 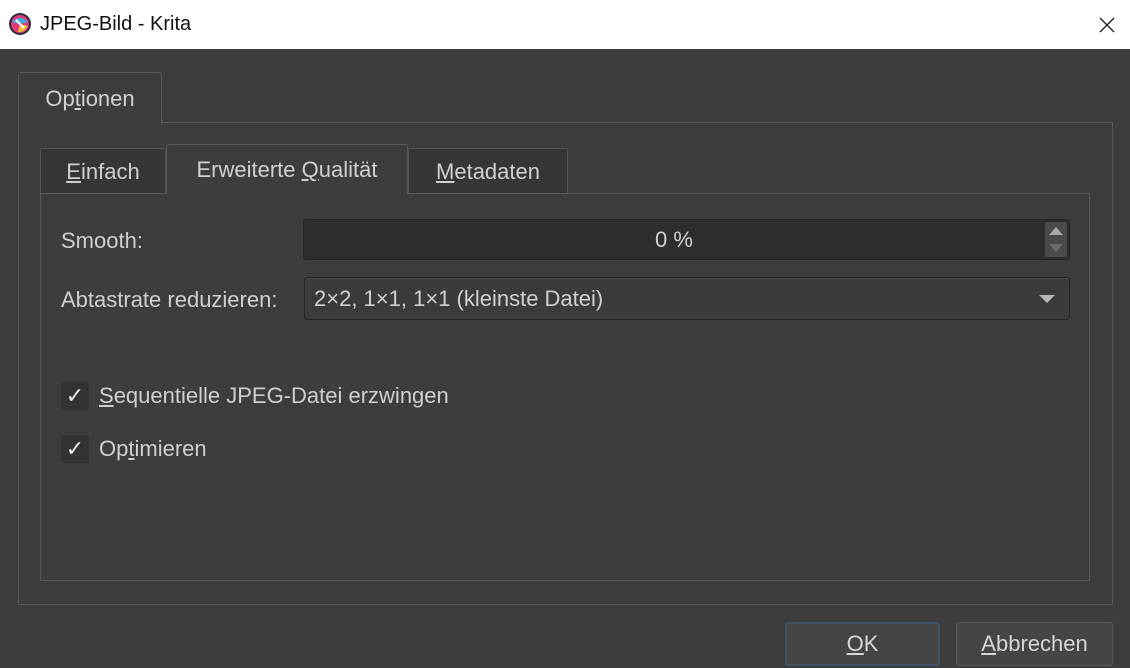 I want to click on smooth-value: 0 %, so click(x=674, y=239).